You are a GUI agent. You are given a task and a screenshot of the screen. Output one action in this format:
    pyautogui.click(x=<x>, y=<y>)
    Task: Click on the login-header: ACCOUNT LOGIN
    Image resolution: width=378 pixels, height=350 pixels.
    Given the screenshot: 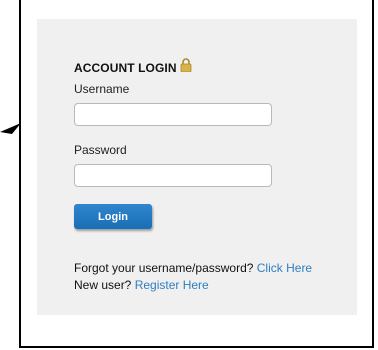 What is the action you would take?
    pyautogui.click(x=133, y=66)
    